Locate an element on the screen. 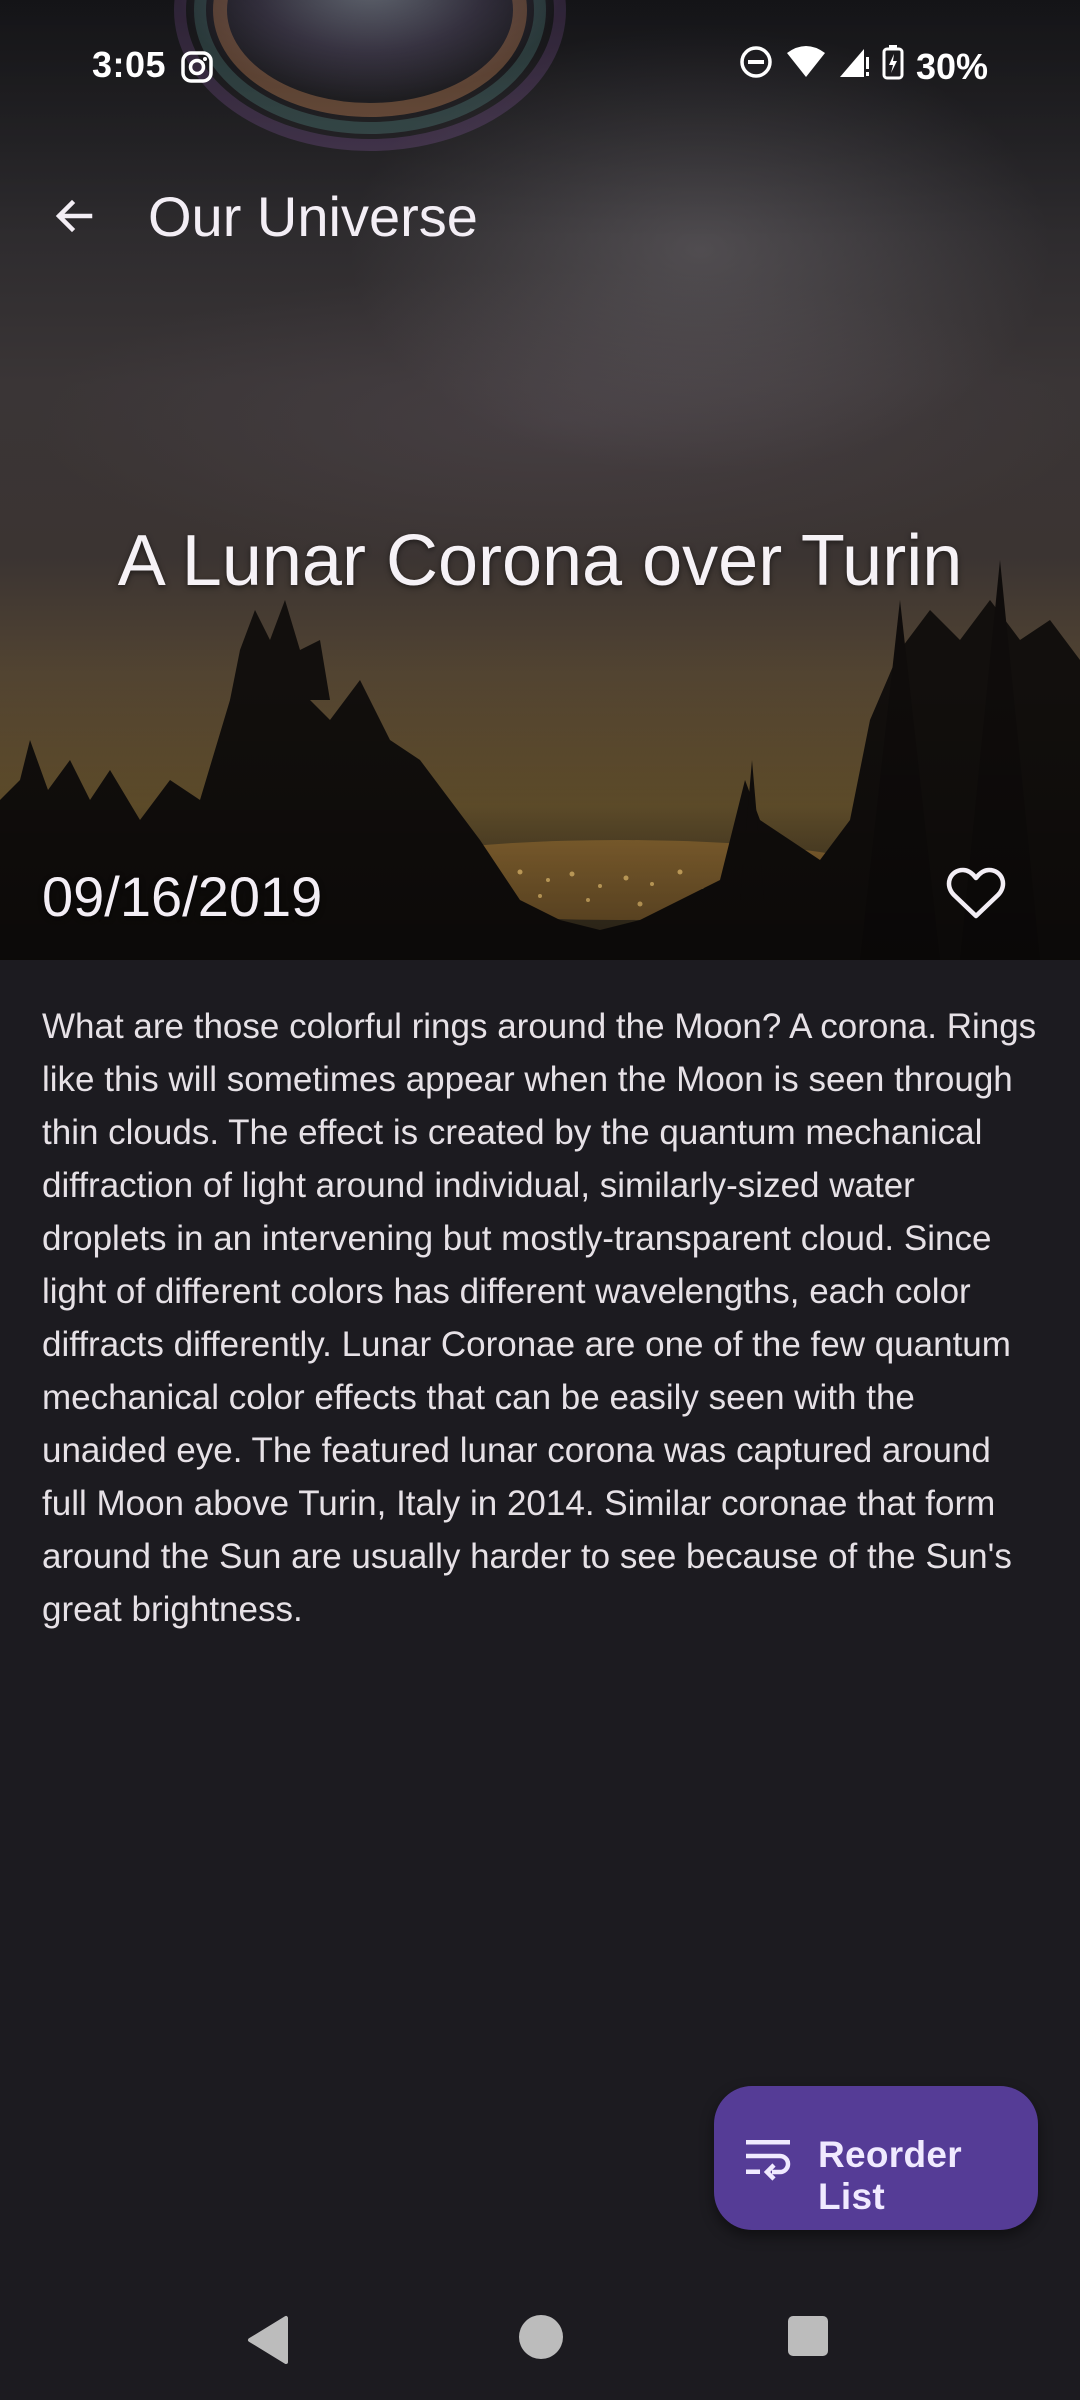  battery-percent: 30% is located at coordinates (951, 66).